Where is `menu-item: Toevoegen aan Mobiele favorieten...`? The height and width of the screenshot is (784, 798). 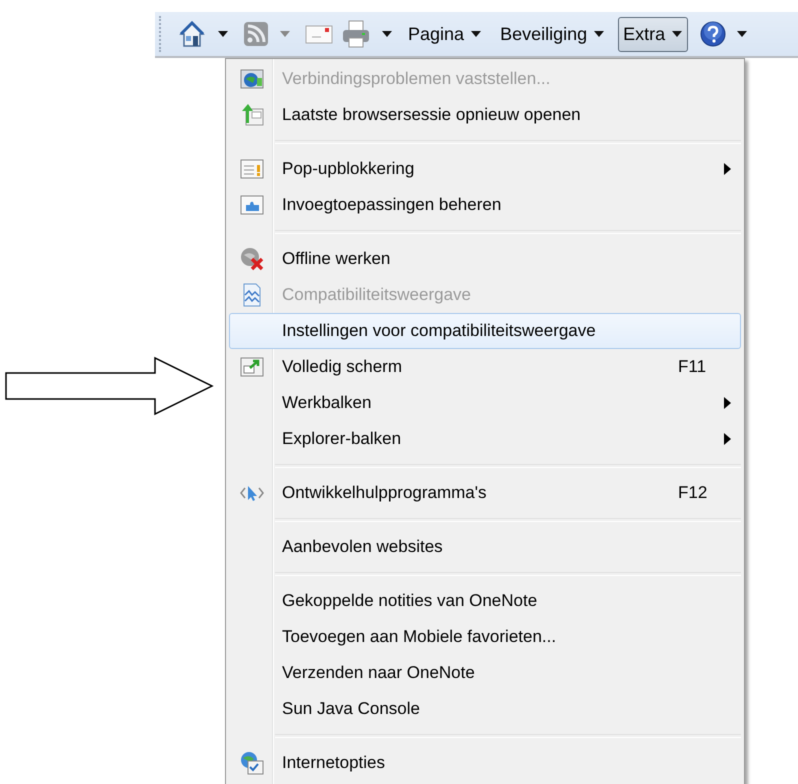 menu-item: Toevoegen aan Mobiele favorieten... is located at coordinates (485, 637).